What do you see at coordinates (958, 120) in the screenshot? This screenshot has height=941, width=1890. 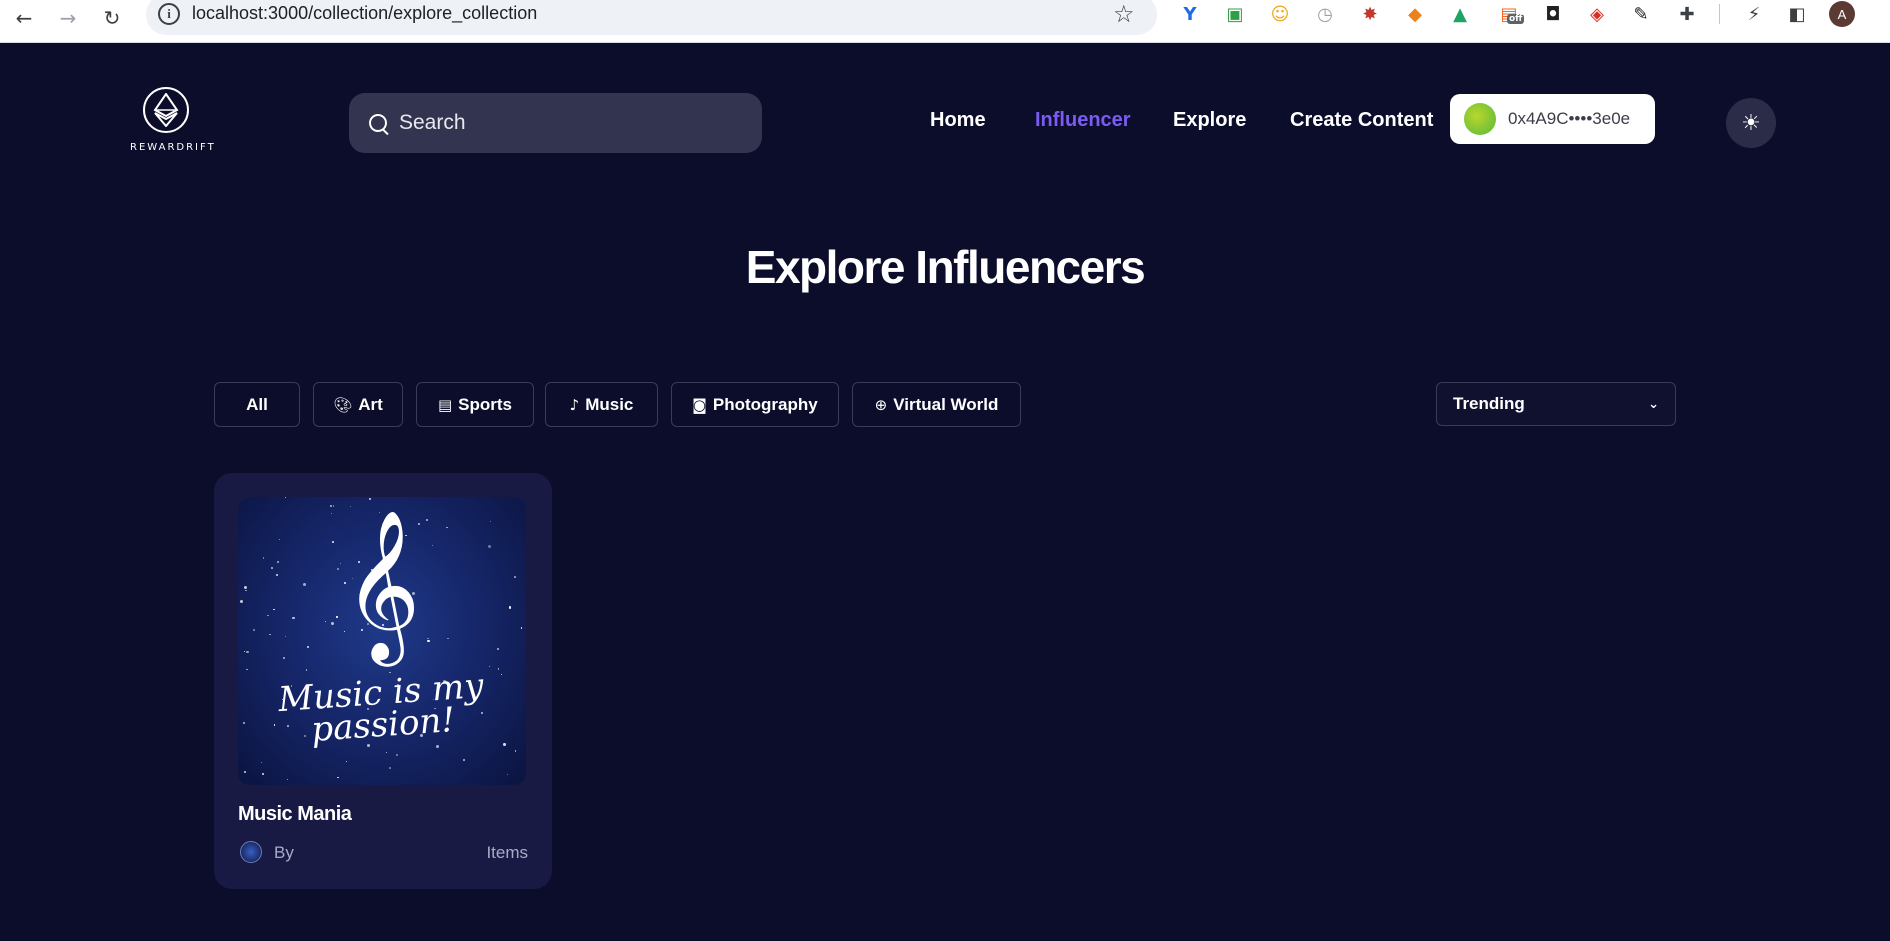 I see `nav-home: Home` at bounding box center [958, 120].